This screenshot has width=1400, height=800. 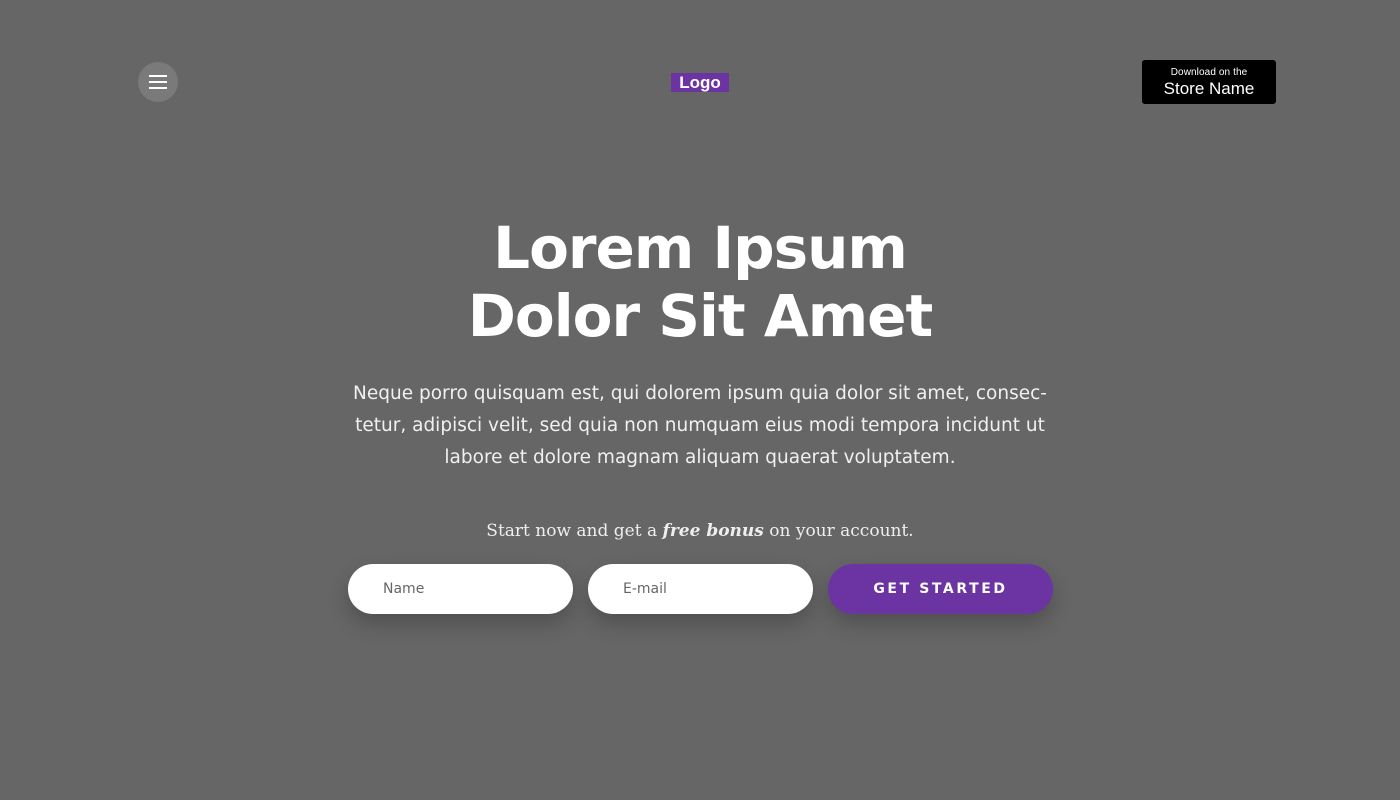 What do you see at coordinates (1209, 88) in the screenshot?
I see `store-badge-name: Store Name` at bounding box center [1209, 88].